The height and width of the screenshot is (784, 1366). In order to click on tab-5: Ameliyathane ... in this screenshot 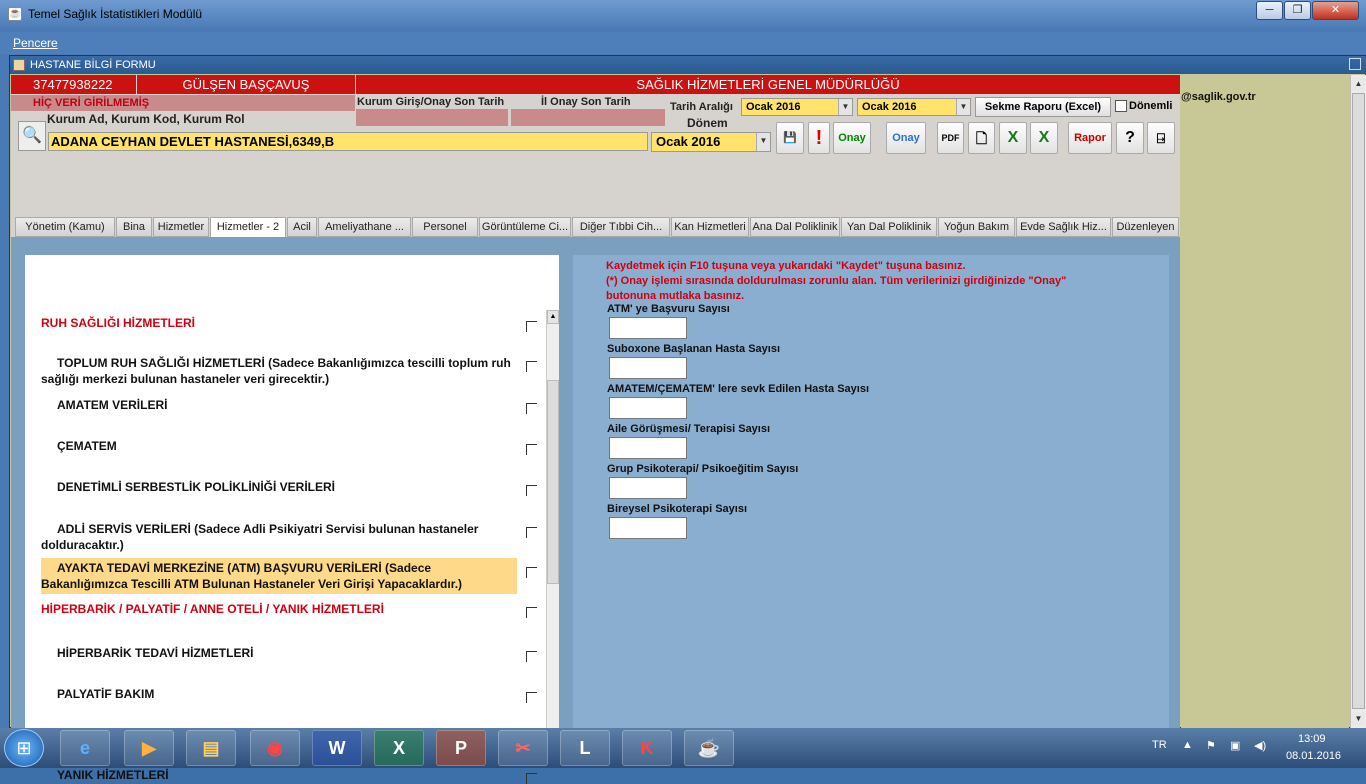, I will do `click(364, 227)`.